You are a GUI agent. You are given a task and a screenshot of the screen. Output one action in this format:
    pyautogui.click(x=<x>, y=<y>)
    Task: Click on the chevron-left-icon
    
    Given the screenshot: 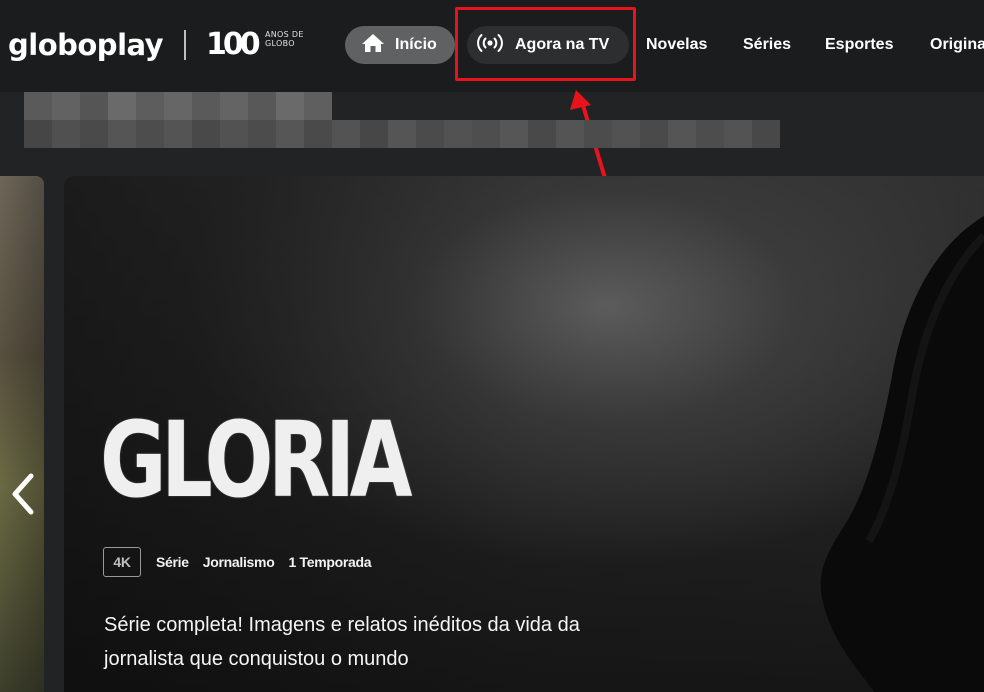 What is the action you would take?
    pyautogui.click(x=23, y=494)
    